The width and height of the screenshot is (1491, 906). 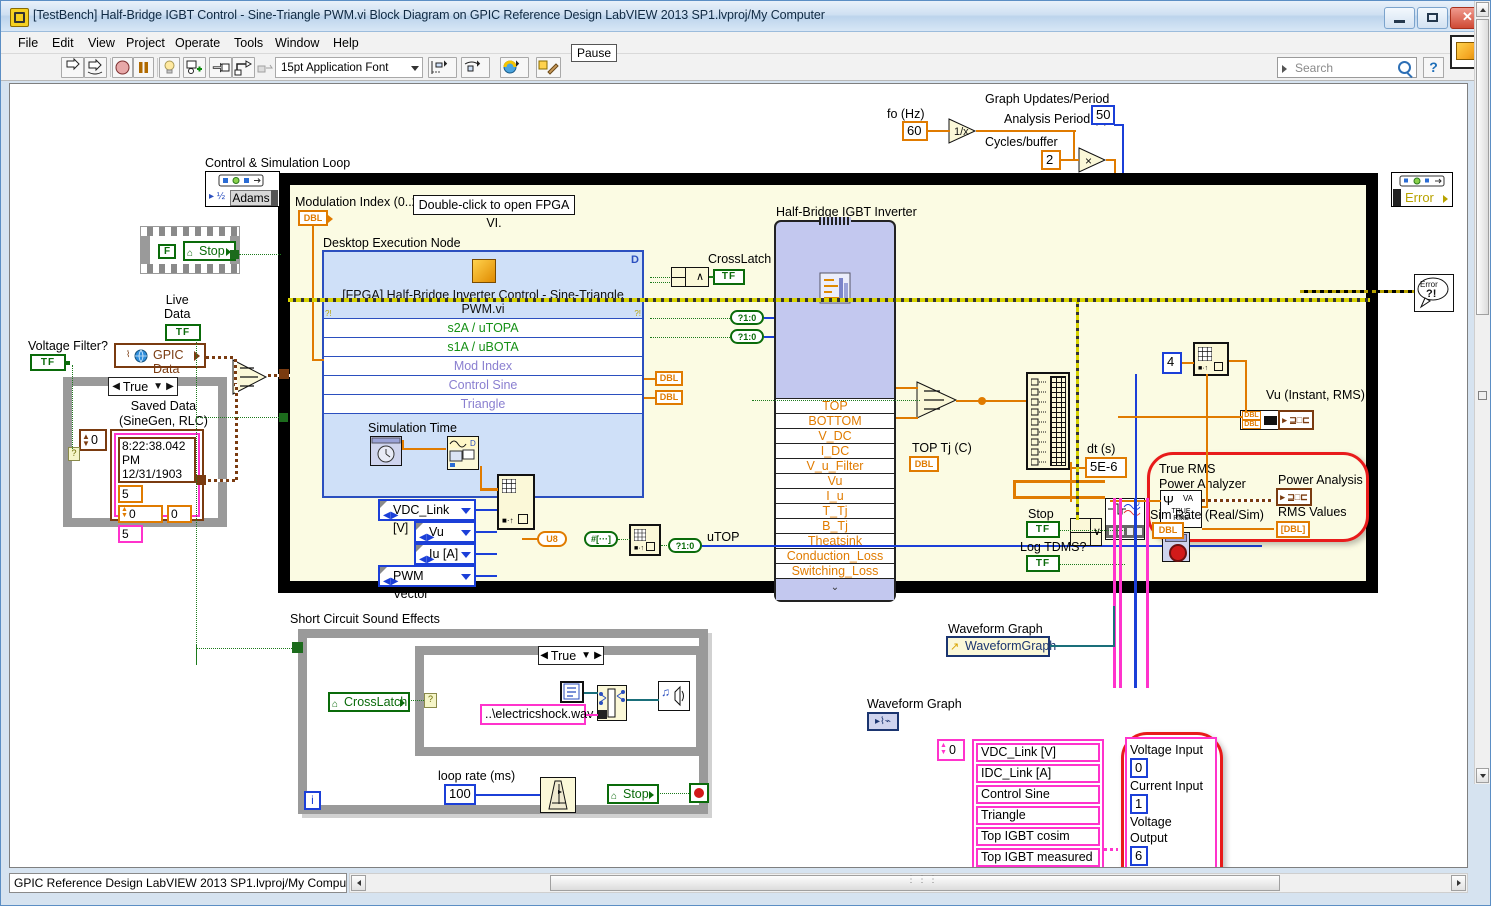 I want to click on loop-stop-condition-terminal, so click(x=699, y=793).